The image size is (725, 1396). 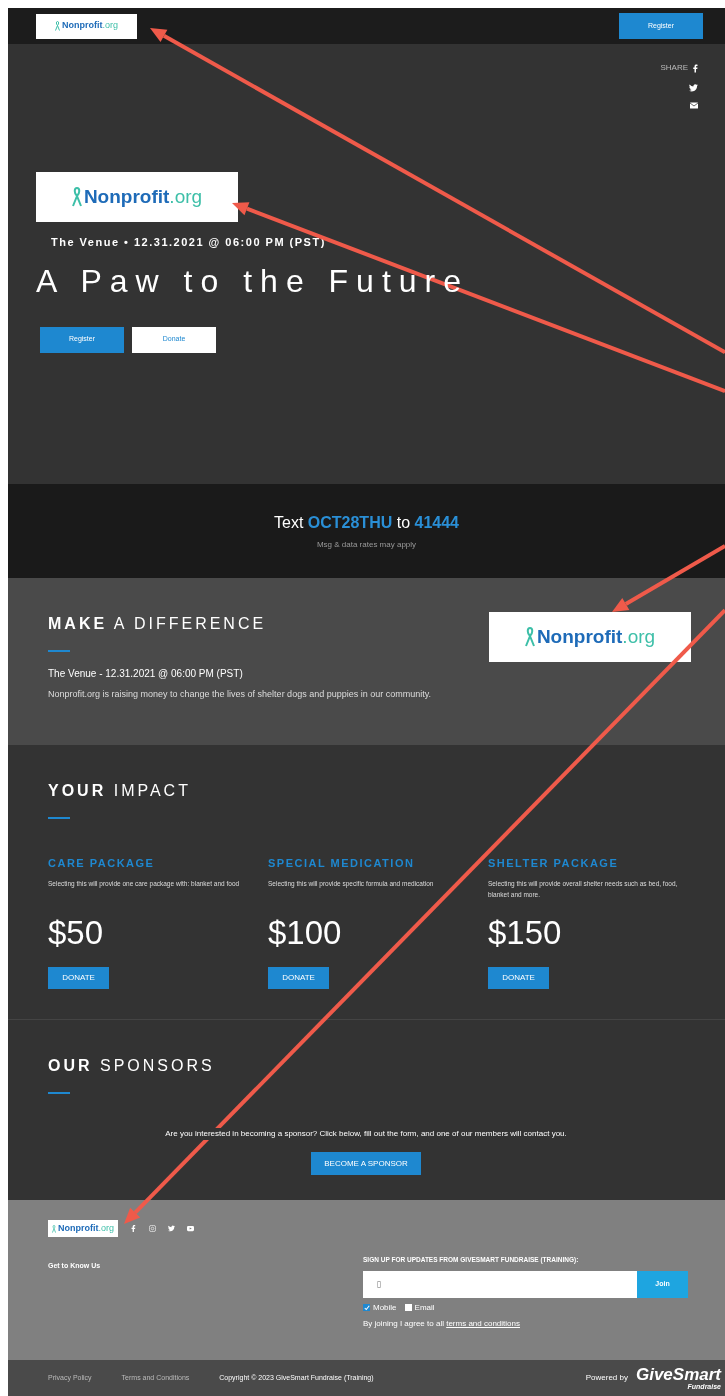 I want to click on powered-by-label: Powered by, so click(x=606, y=1378).